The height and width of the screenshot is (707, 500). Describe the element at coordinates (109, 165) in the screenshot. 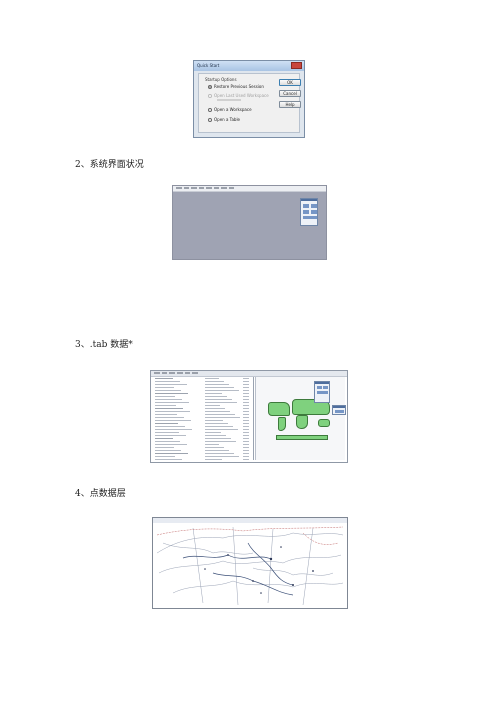

I see `section-heading: 2、系统界面状况` at that location.